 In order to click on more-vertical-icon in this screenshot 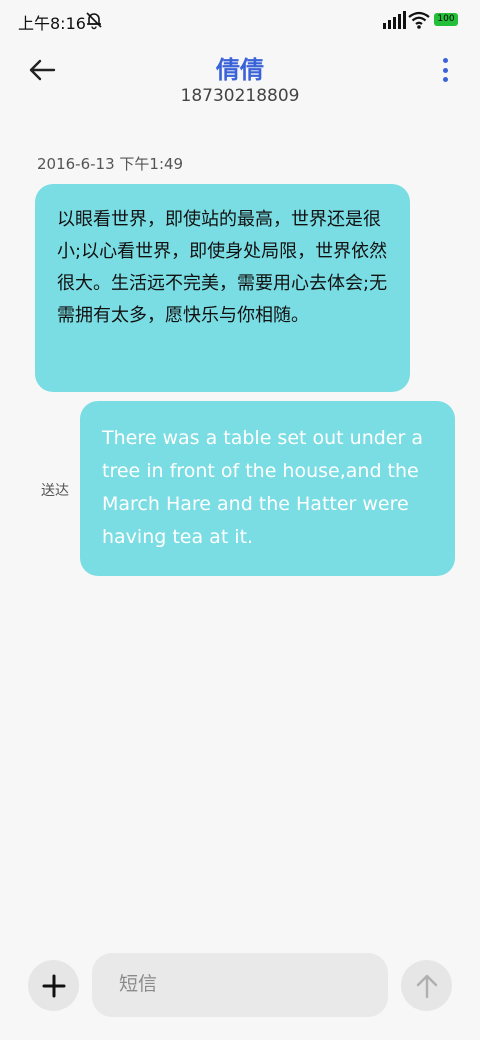, I will do `click(445, 60)`.